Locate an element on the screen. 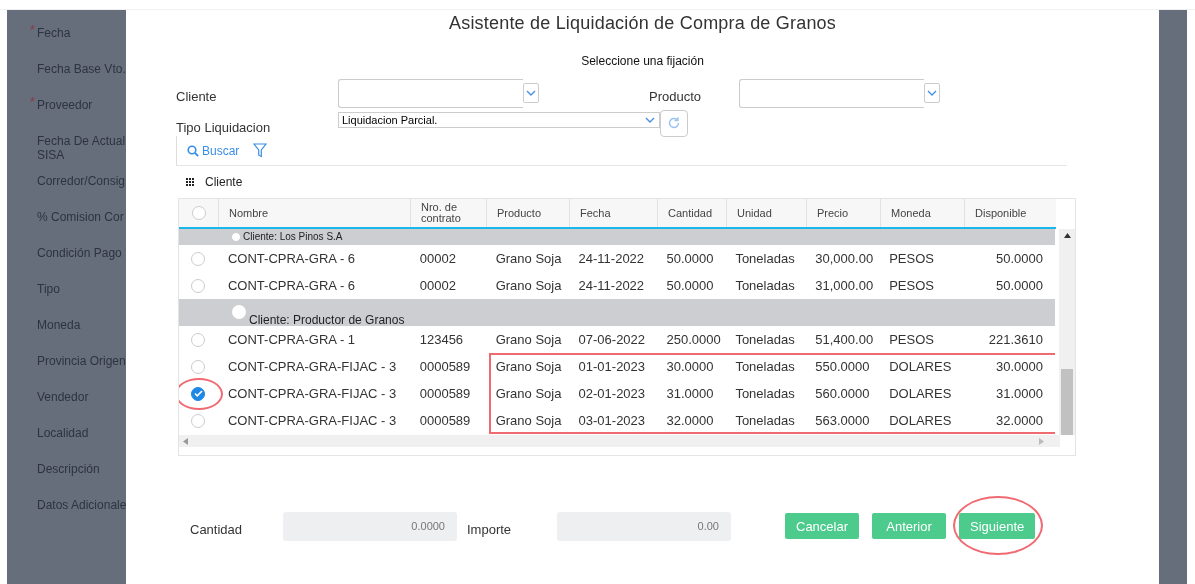  form-label: Vendedor is located at coordinates (63, 397).